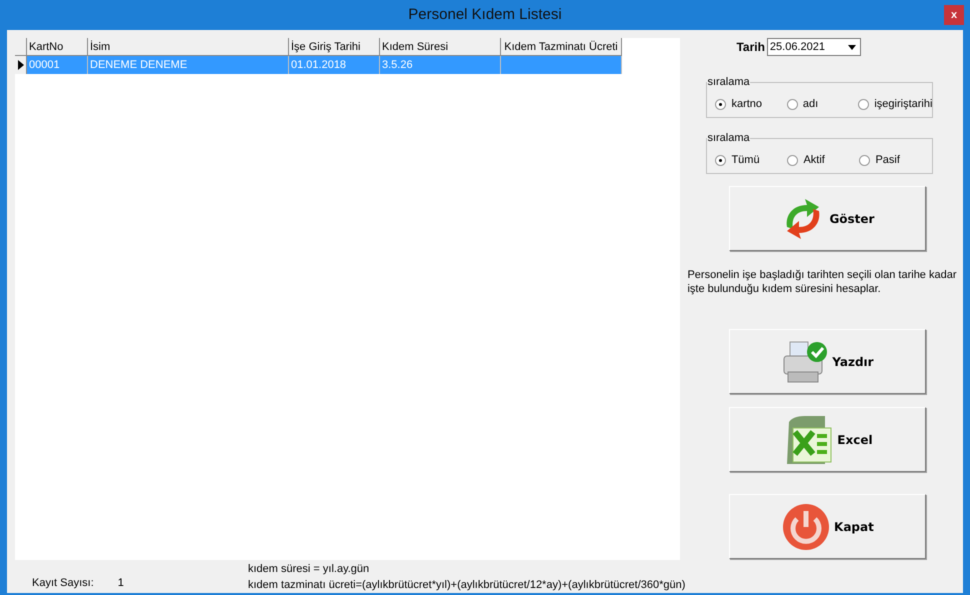 This screenshot has width=970, height=595. What do you see at coordinates (746, 104) in the screenshot?
I see `radio-option: kartno` at bounding box center [746, 104].